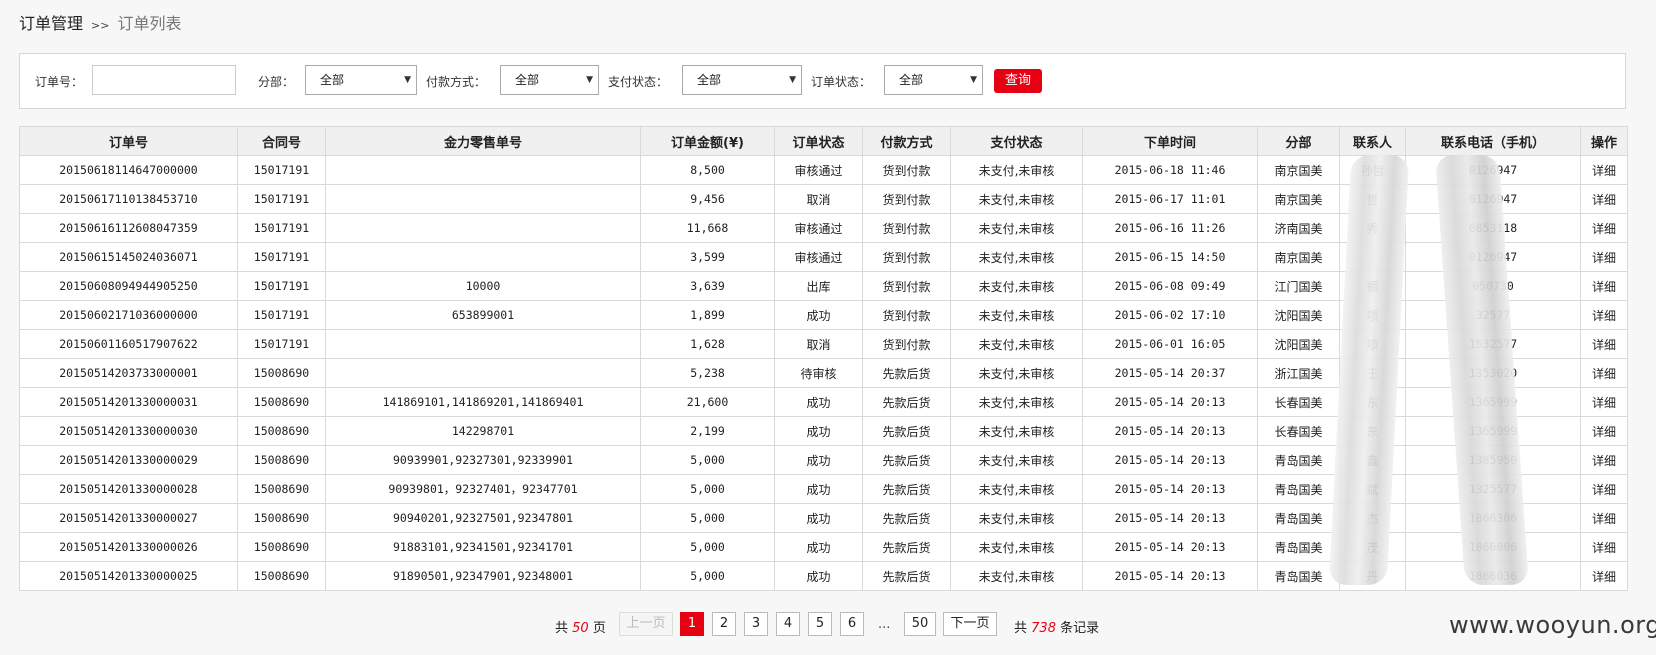 This screenshot has height=655, width=1656. What do you see at coordinates (724, 624) in the screenshot?
I see `page-button-2: 2` at bounding box center [724, 624].